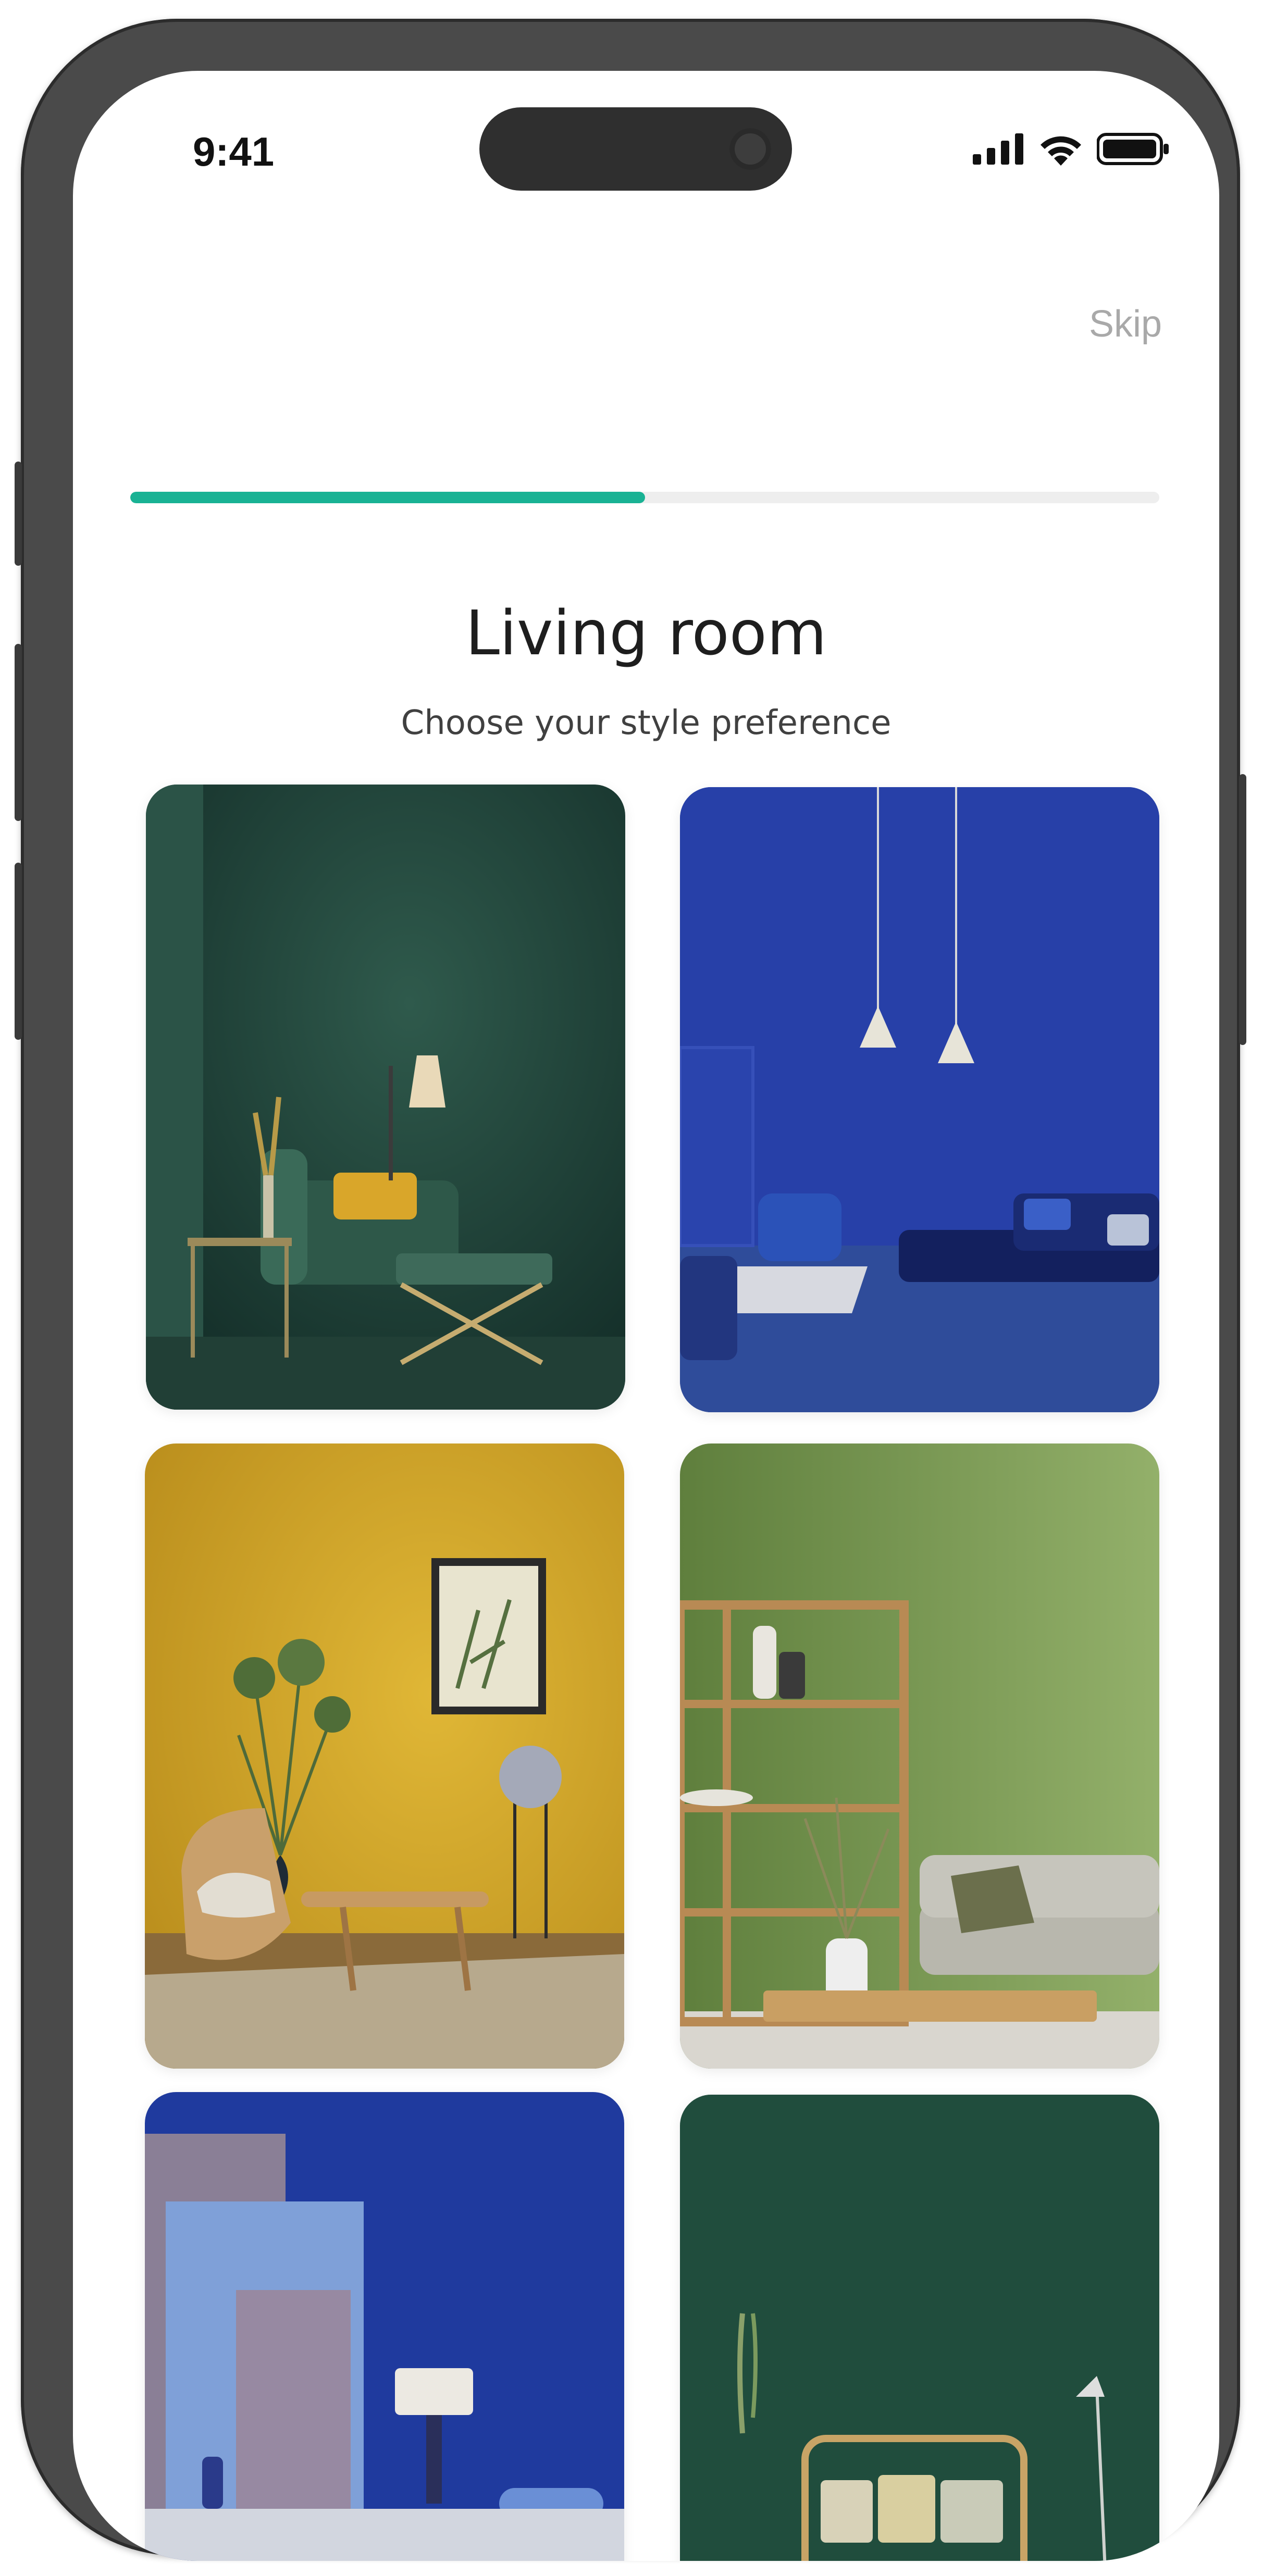 Image resolution: width=1263 pixels, height=2576 pixels. Describe the element at coordinates (1133, 149) in the screenshot. I see `battery-icon` at that location.